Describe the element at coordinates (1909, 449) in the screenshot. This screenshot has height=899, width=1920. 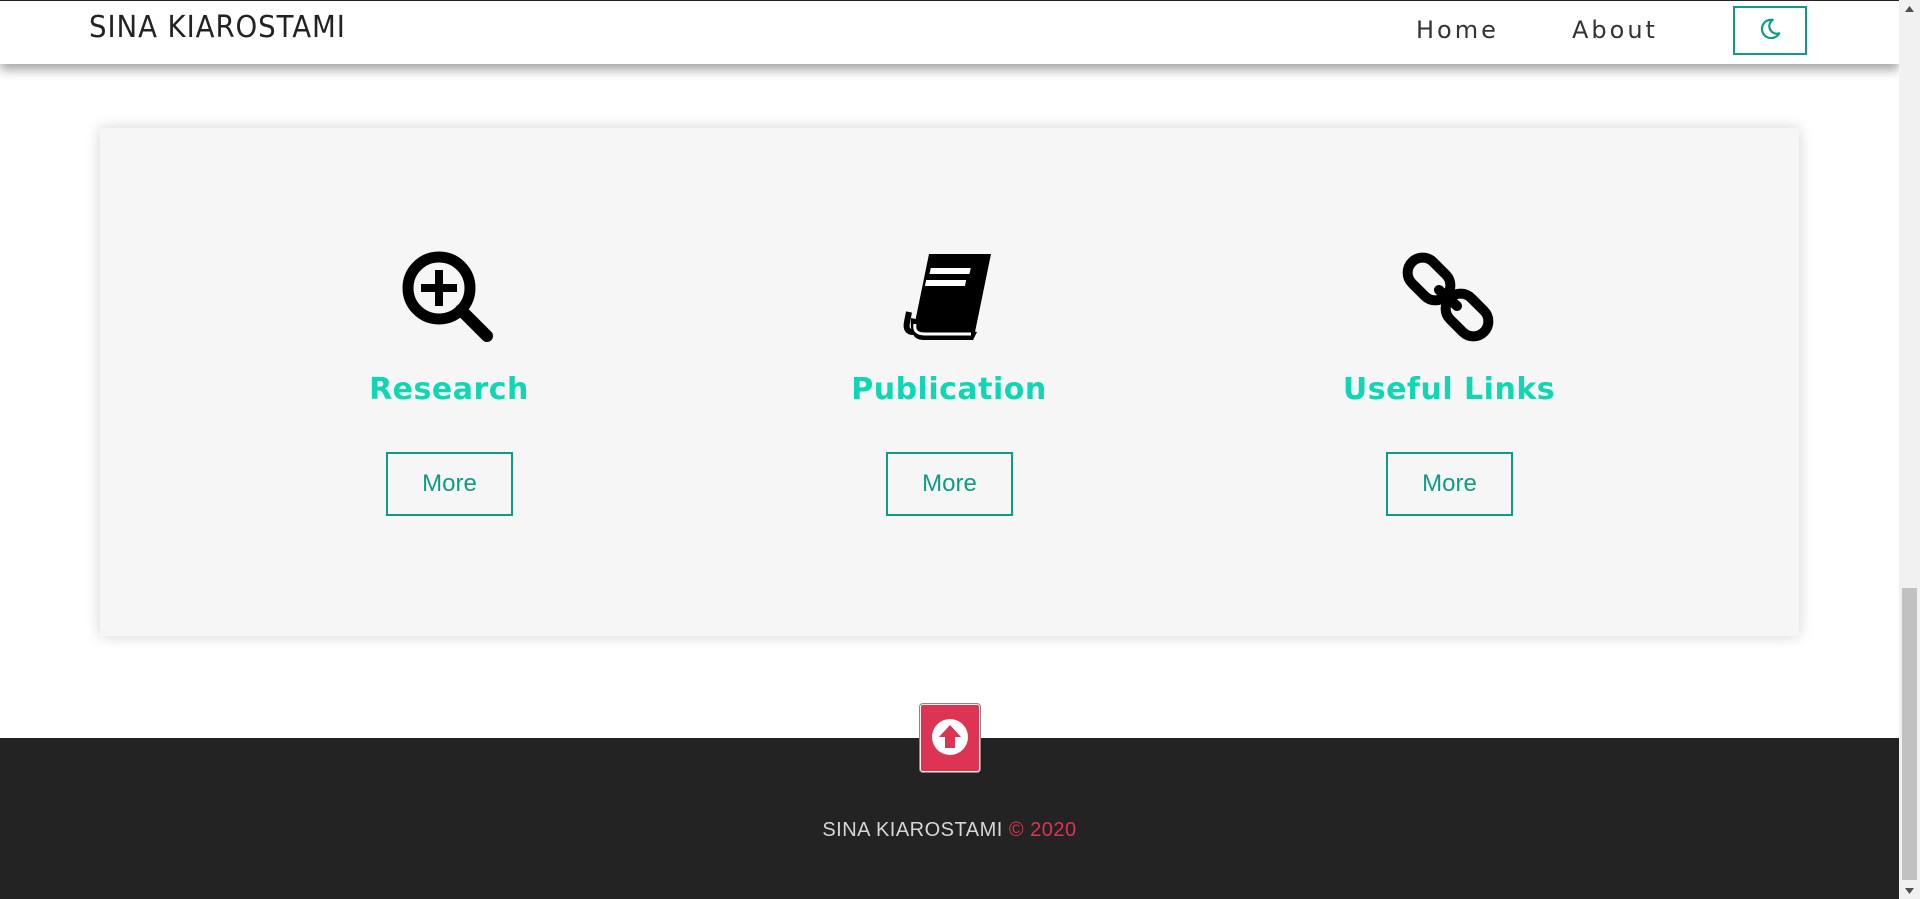
I see `vertical-scrollbar` at that location.